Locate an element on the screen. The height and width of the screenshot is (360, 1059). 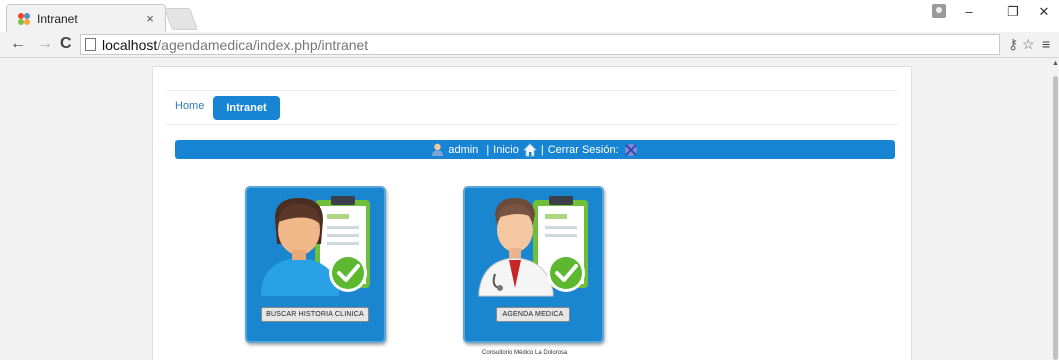
tab-close-icon: × is located at coordinates (150, 18).